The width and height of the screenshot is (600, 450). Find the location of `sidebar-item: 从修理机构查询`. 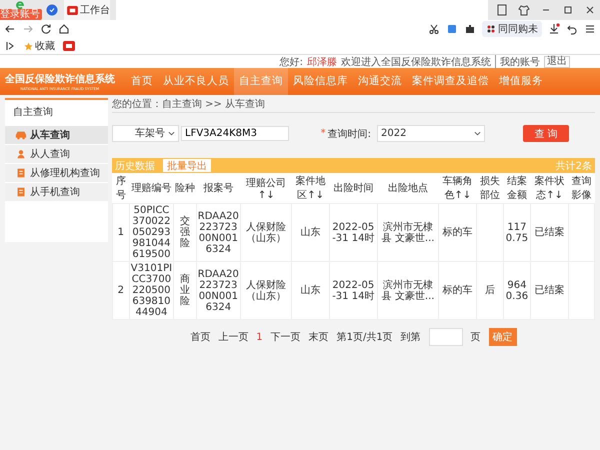

sidebar-item: 从修理机构查询 is located at coordinates (56, 173).